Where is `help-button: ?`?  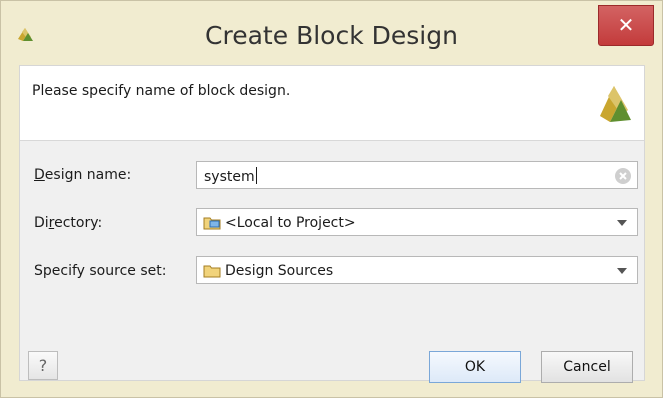
help-button: ? is located at coordinates (43, 365).